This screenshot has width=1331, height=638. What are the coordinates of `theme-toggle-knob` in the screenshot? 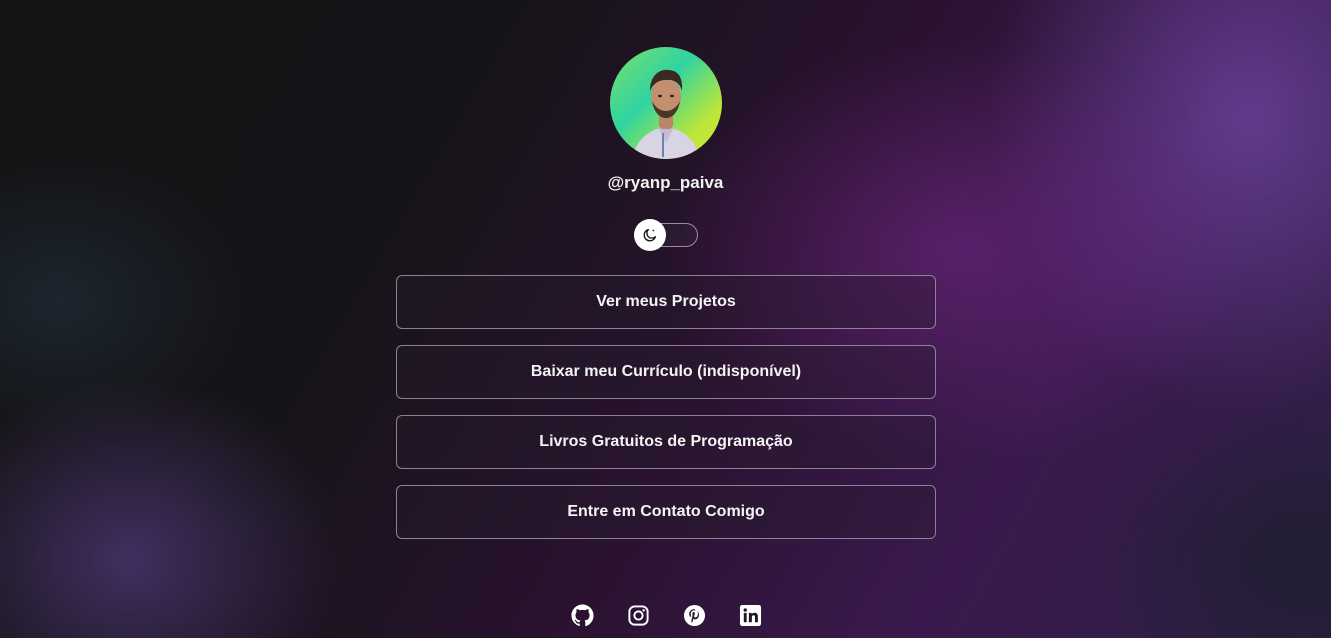 It's located at (650, 235).